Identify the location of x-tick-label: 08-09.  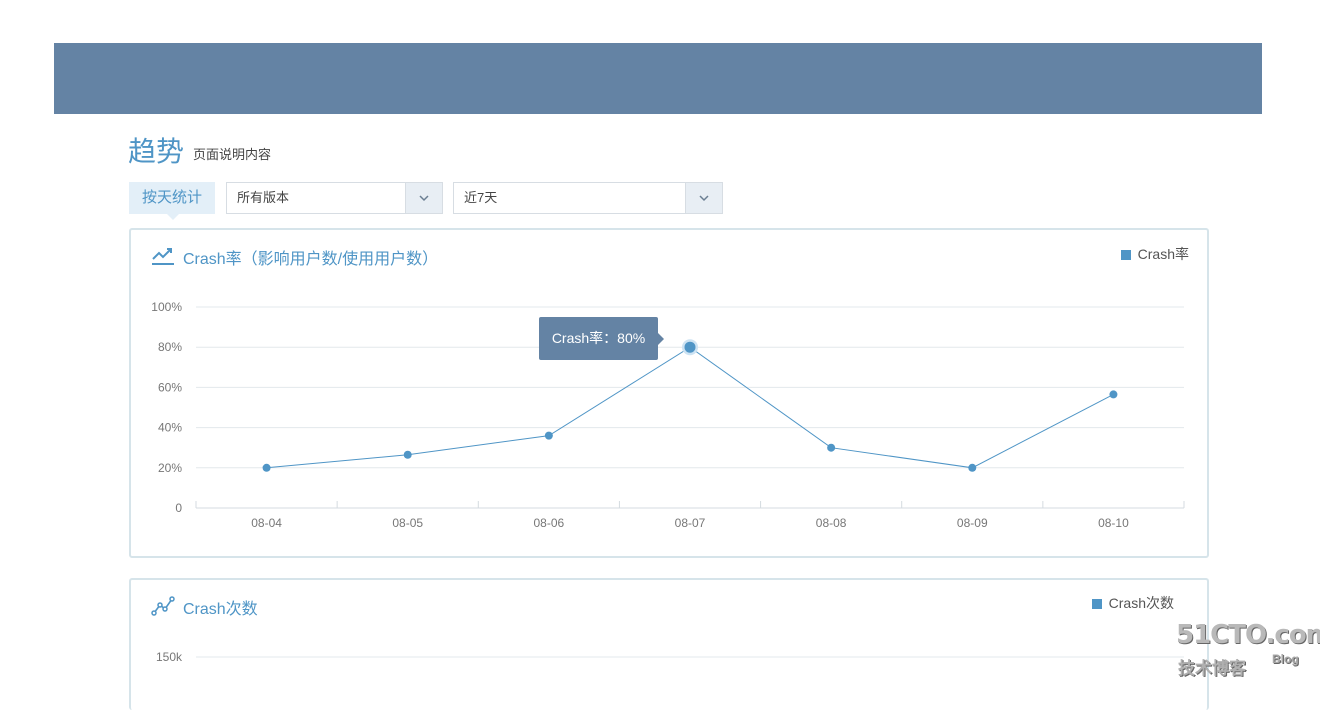
(972, 523).